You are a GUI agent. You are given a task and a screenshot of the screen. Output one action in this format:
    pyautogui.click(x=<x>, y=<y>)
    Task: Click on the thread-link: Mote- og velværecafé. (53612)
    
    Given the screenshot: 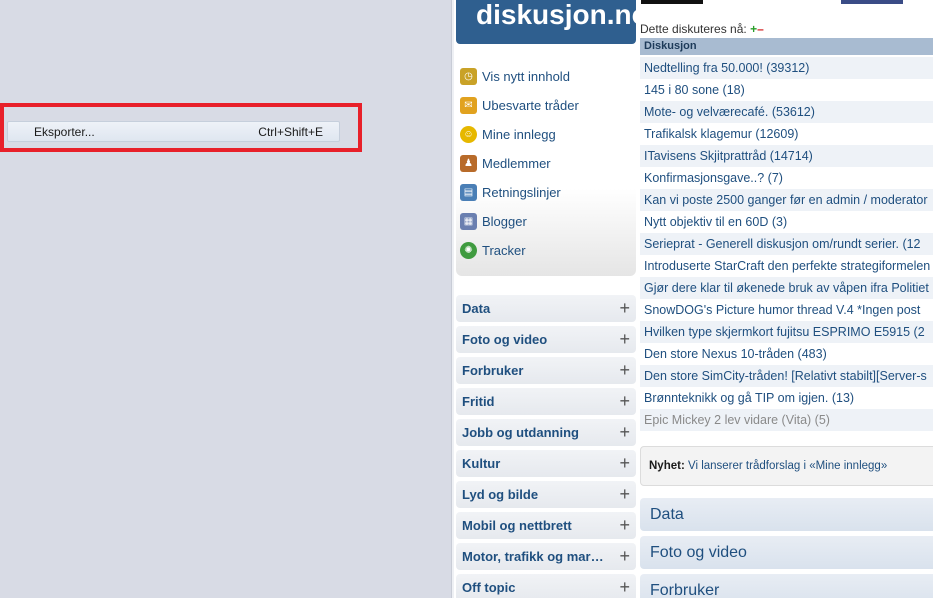 What is the action you would take?
    pyautogui.click(x=786, y=112)
    